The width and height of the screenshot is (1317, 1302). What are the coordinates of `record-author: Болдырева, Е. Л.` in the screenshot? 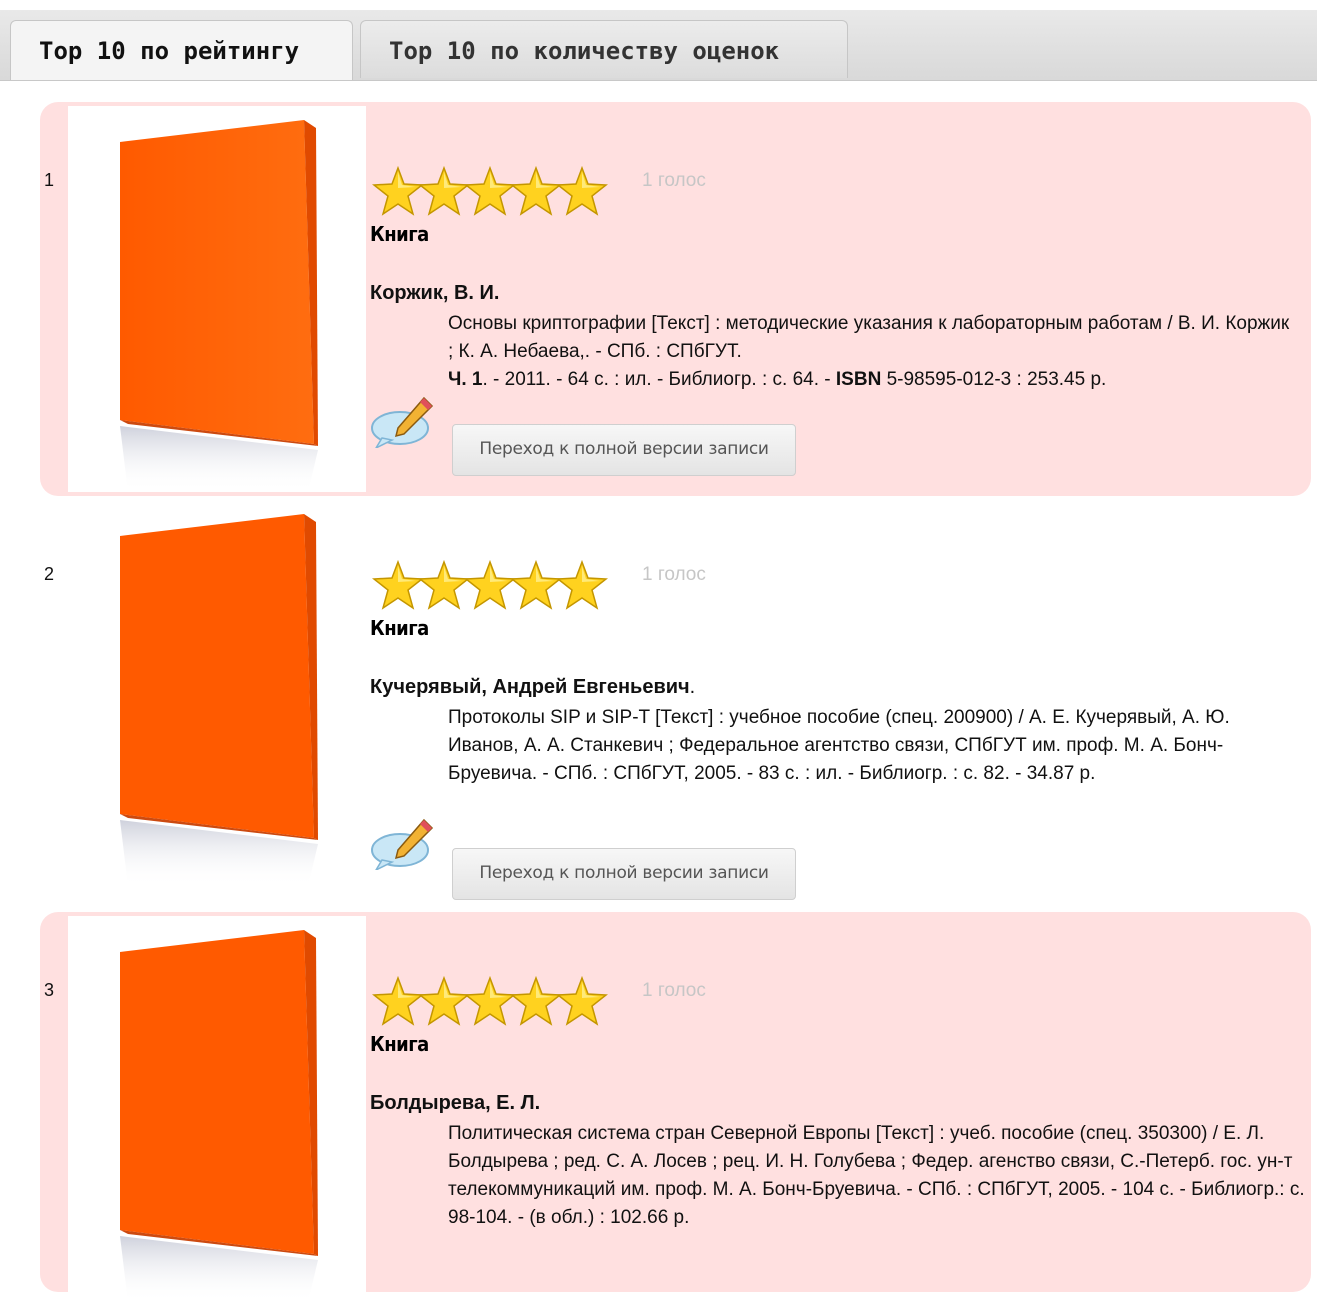 It's located at (455, 1103).